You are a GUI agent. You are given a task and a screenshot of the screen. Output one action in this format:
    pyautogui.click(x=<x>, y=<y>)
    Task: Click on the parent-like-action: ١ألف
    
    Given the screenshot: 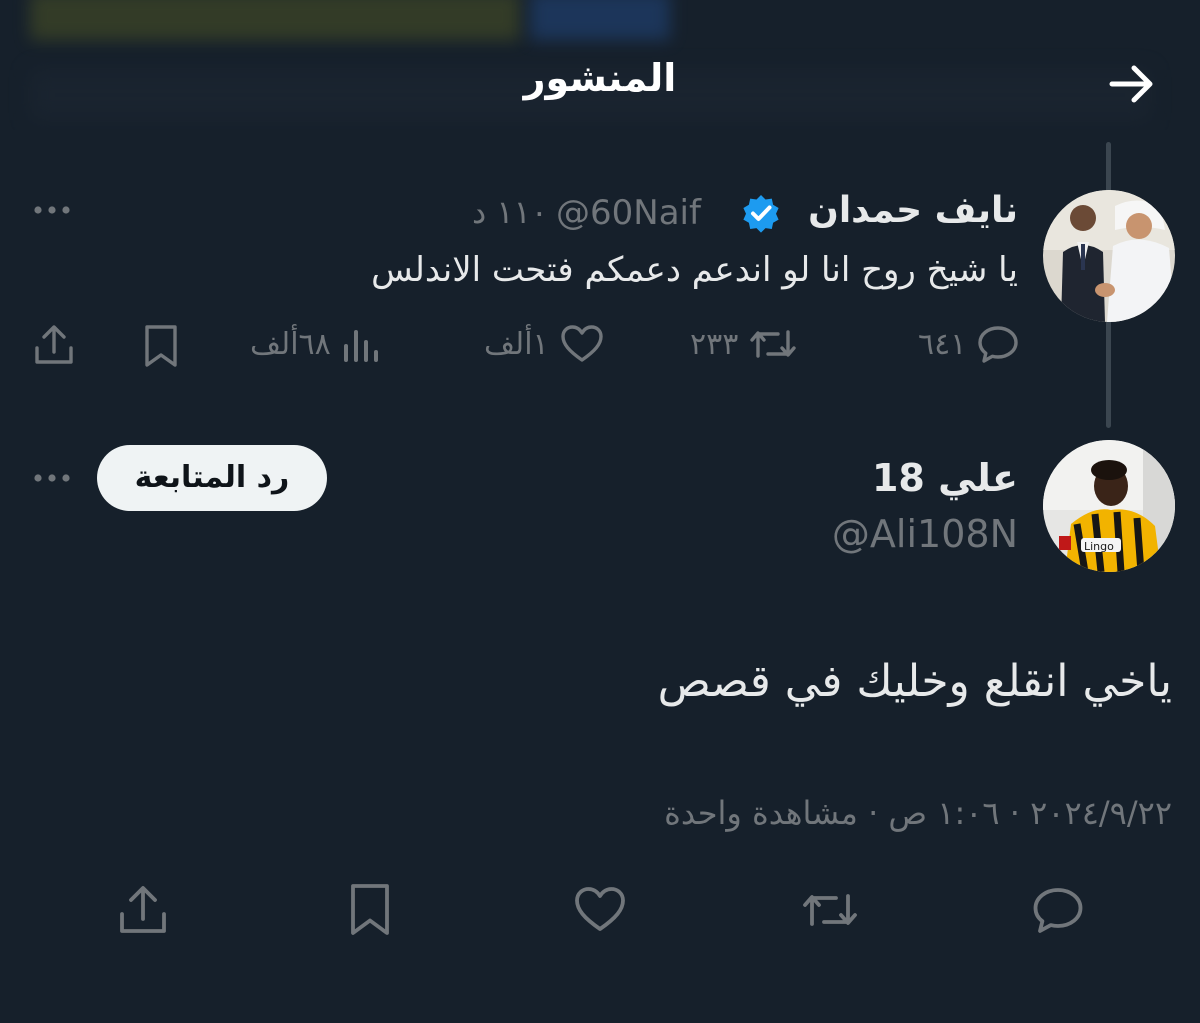 What is the action you would take?
    pyautogui.click(x=544, y=344)
    